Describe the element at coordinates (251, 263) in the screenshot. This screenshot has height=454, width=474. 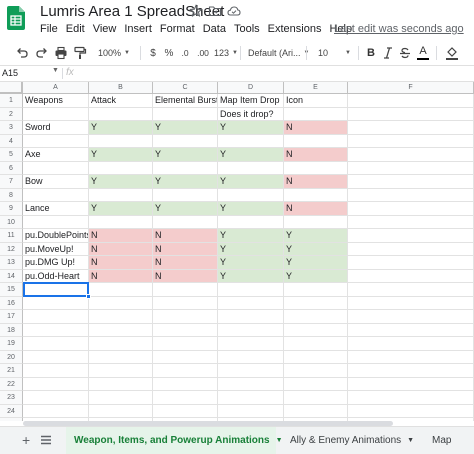
I see `cell-d13: Y` at that location.